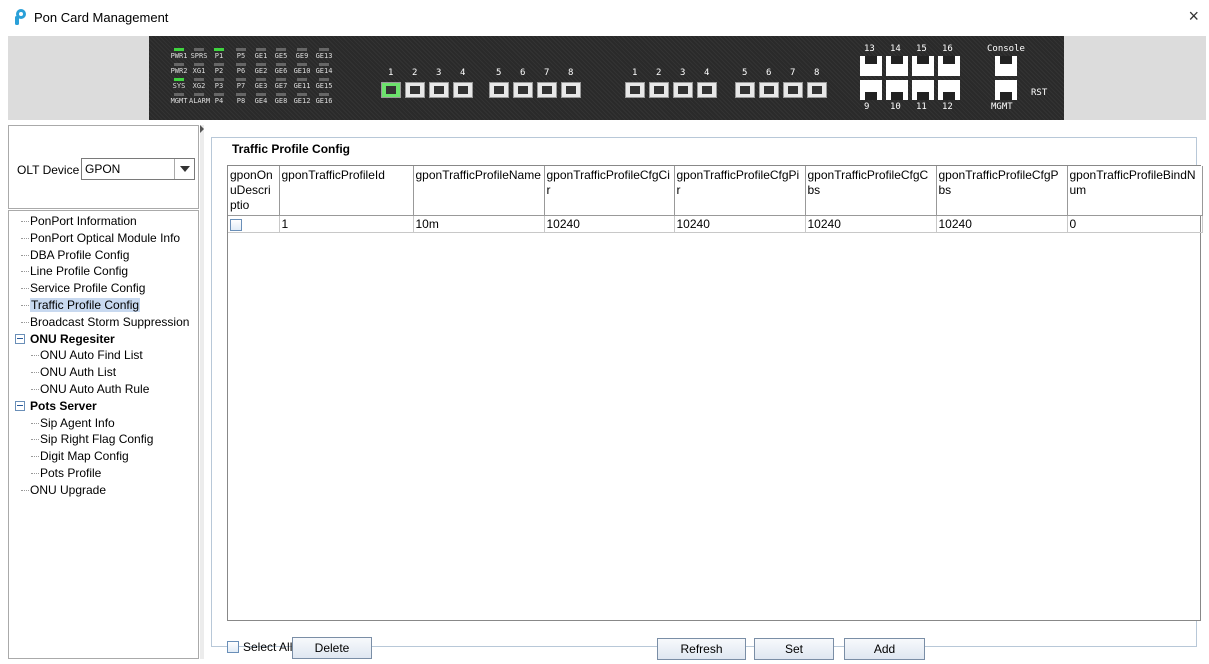  Describe the element at coordinates (138, 169) in the screenshot. I see `olt-device-select: GPON` at that location.